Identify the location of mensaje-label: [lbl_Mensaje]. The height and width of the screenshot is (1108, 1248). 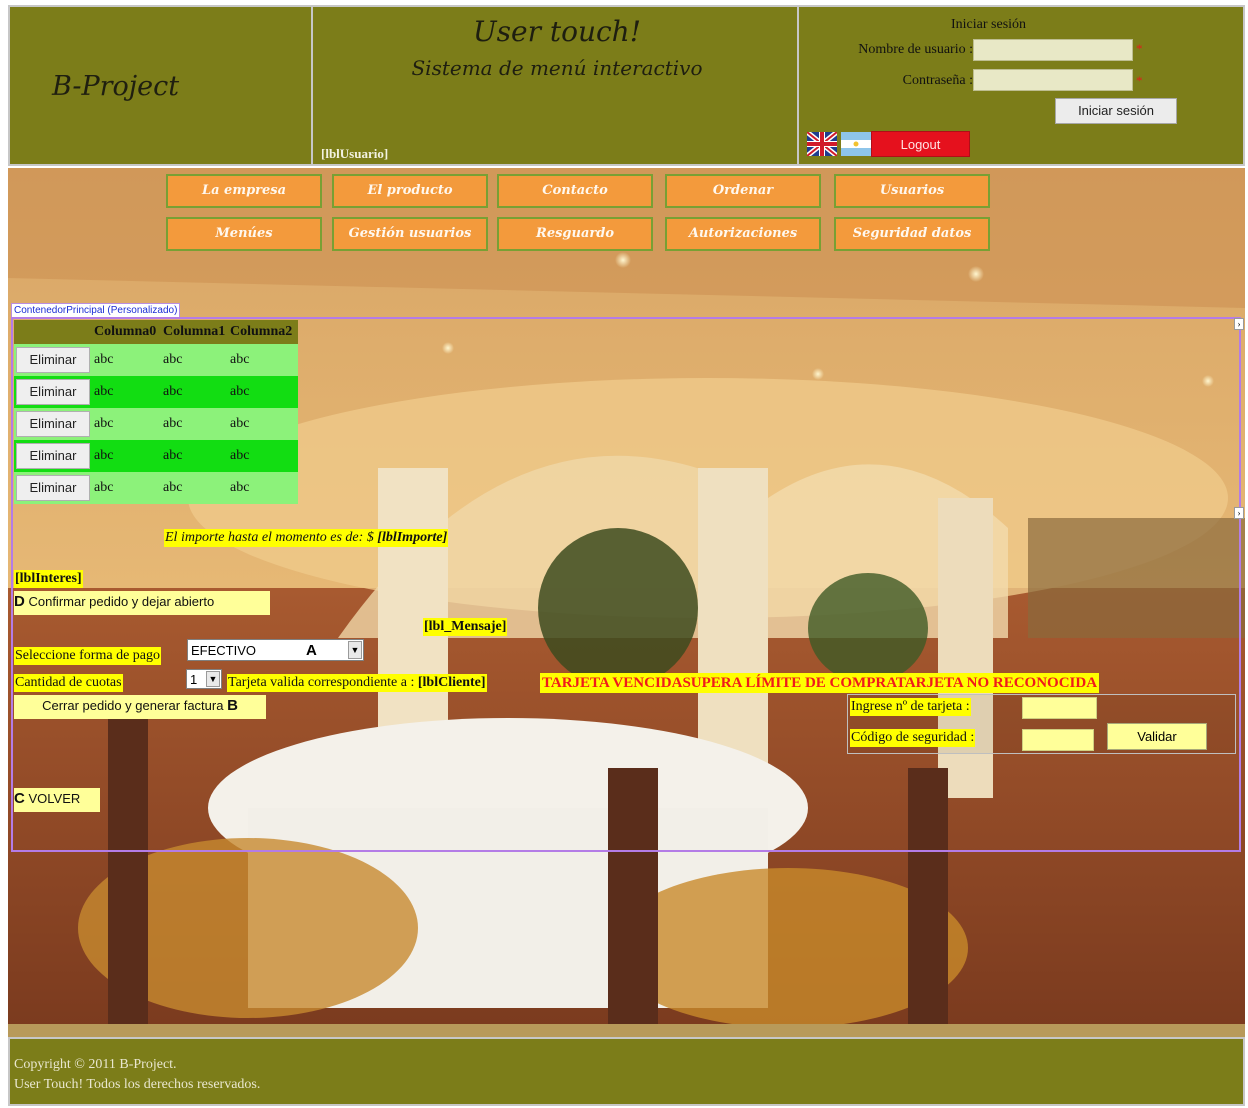
(465, 627).